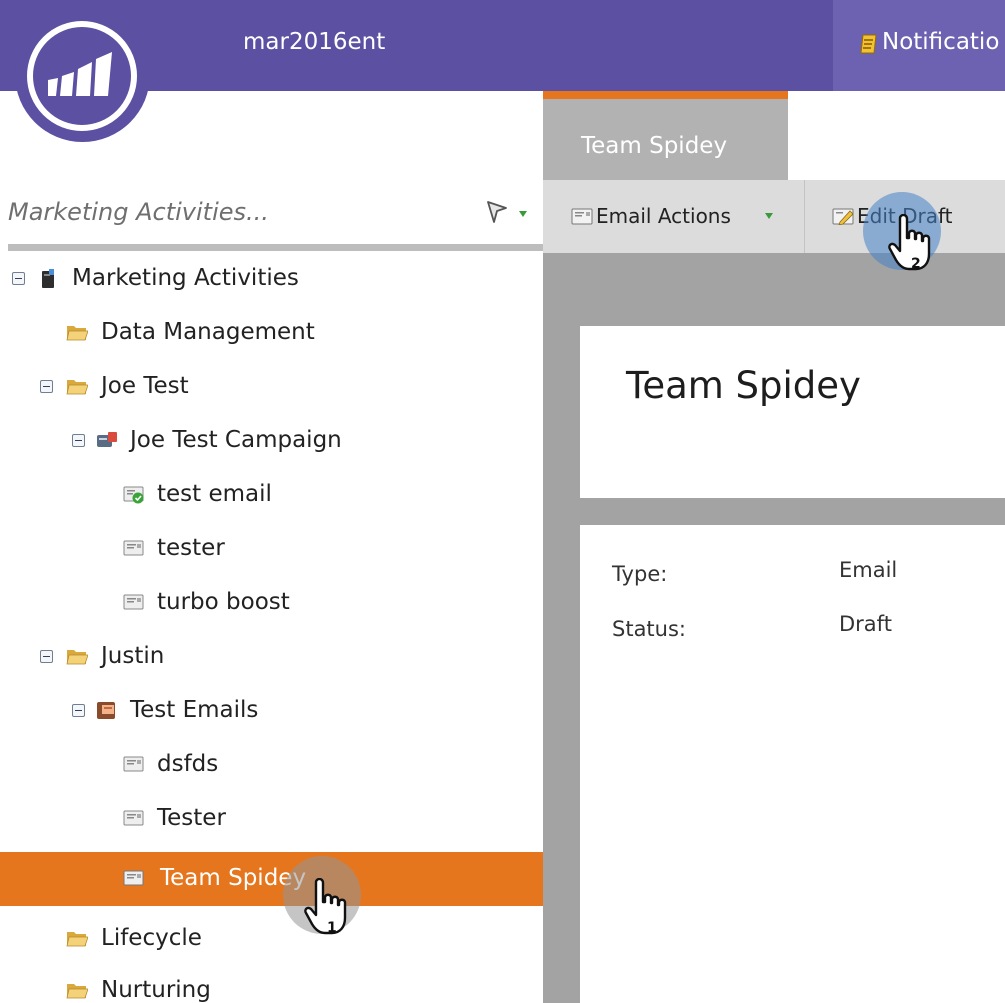  I want to click on instance-name: mar2016ent, so click(314, 42).